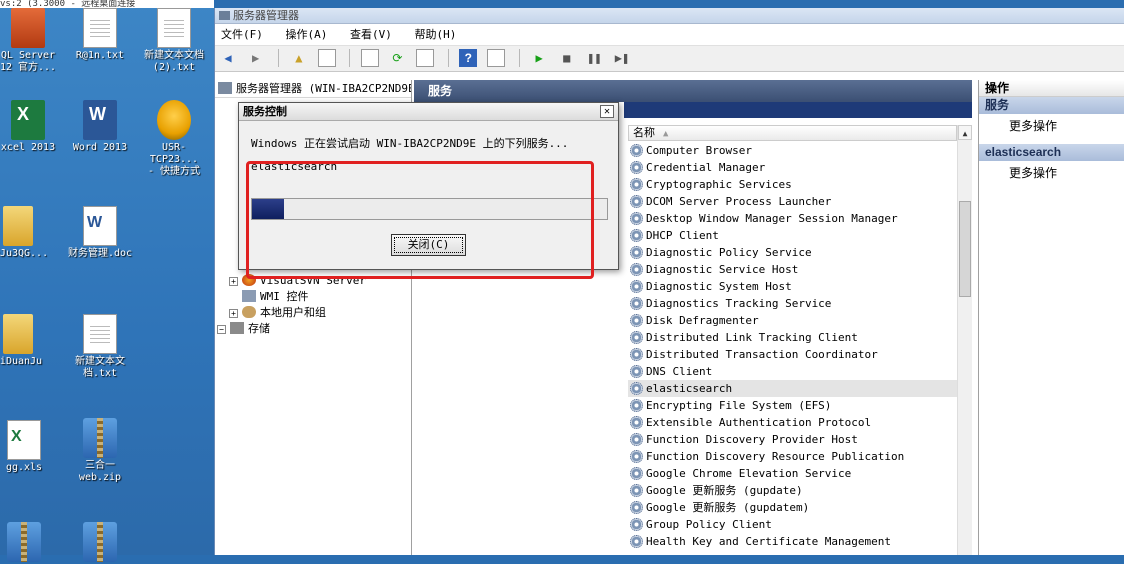  Describe the element at coordinates (27, 341) in the screenshot. I see `desktop-icon-folder-duanju: hiDuanJu` at that location.